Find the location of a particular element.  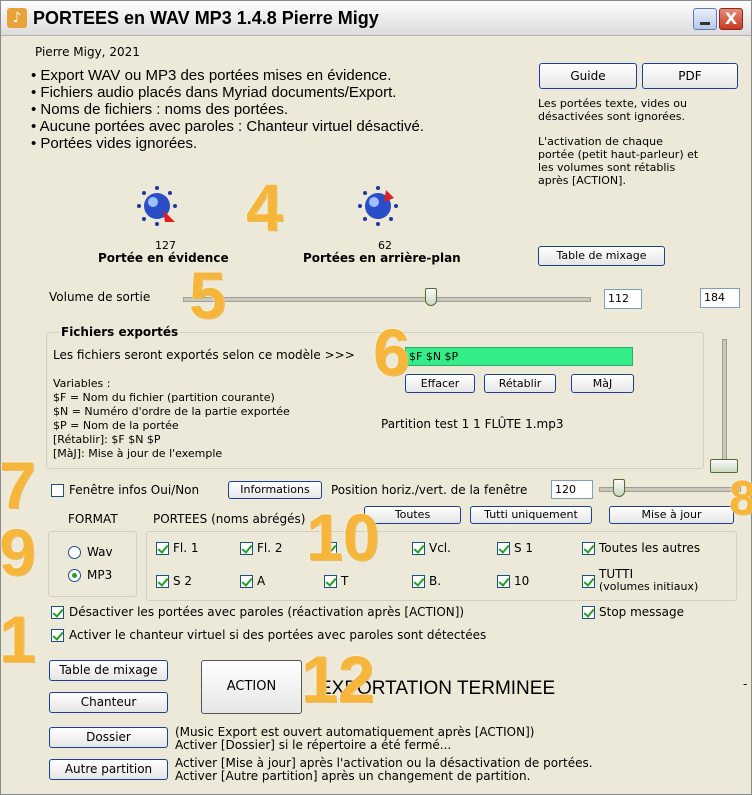

minimize-icon is located at coordinates (705, 23).